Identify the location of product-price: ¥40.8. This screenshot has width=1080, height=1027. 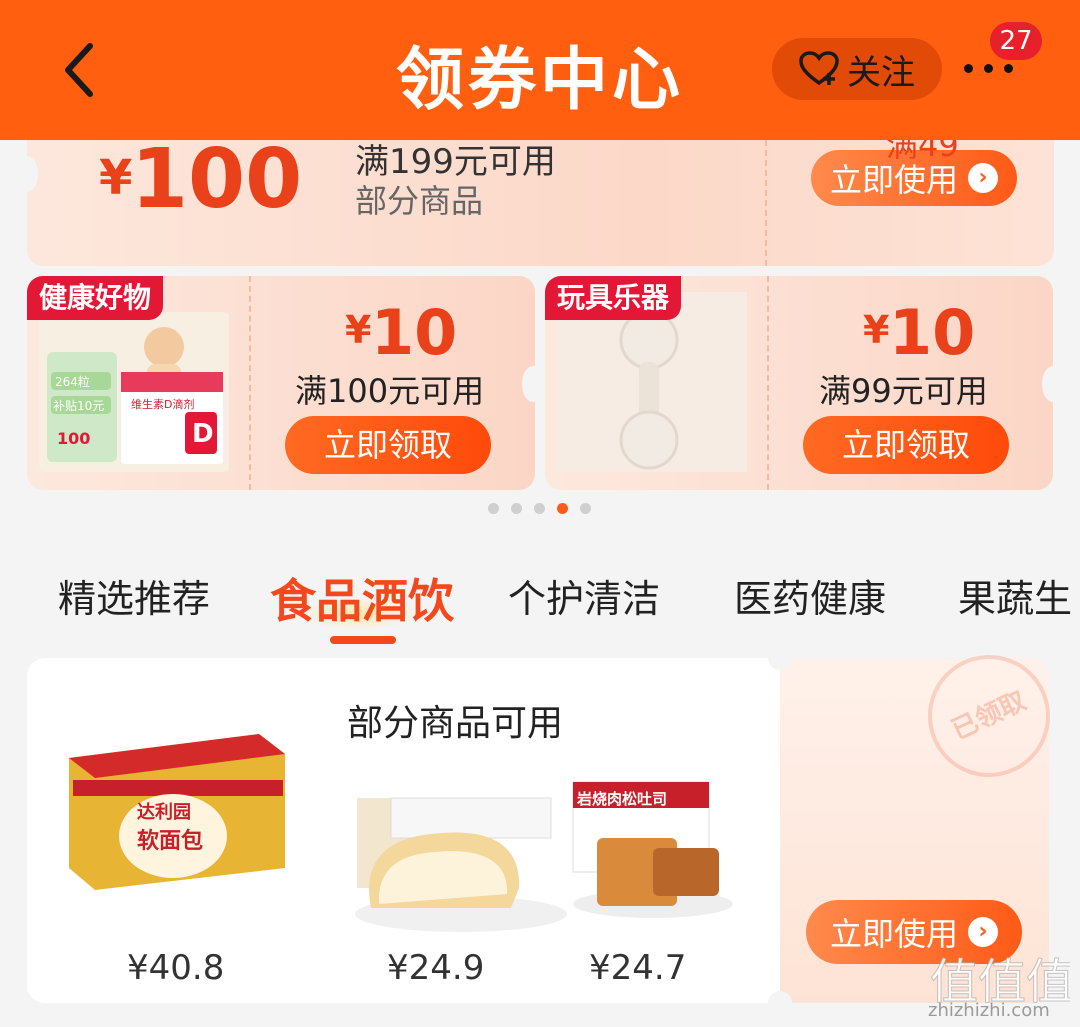
(176, 968).